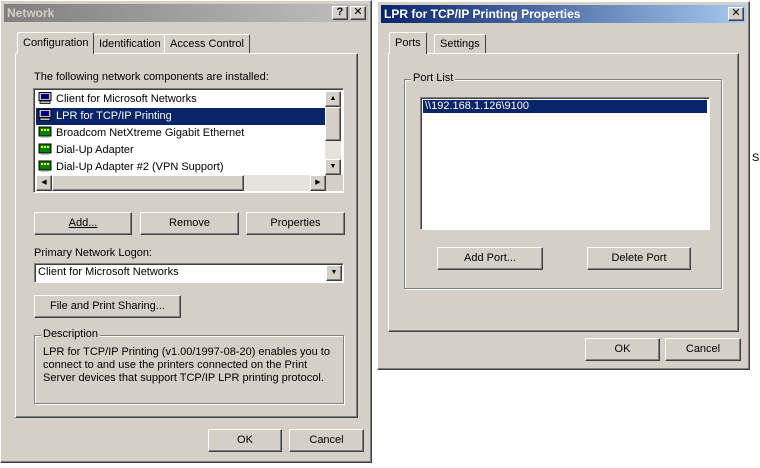  Describe the element at coordinates (140, 167) in the screenshot. I see `list-item-label: Dial-Up Adapter #2 (VPN Support)` at that location.